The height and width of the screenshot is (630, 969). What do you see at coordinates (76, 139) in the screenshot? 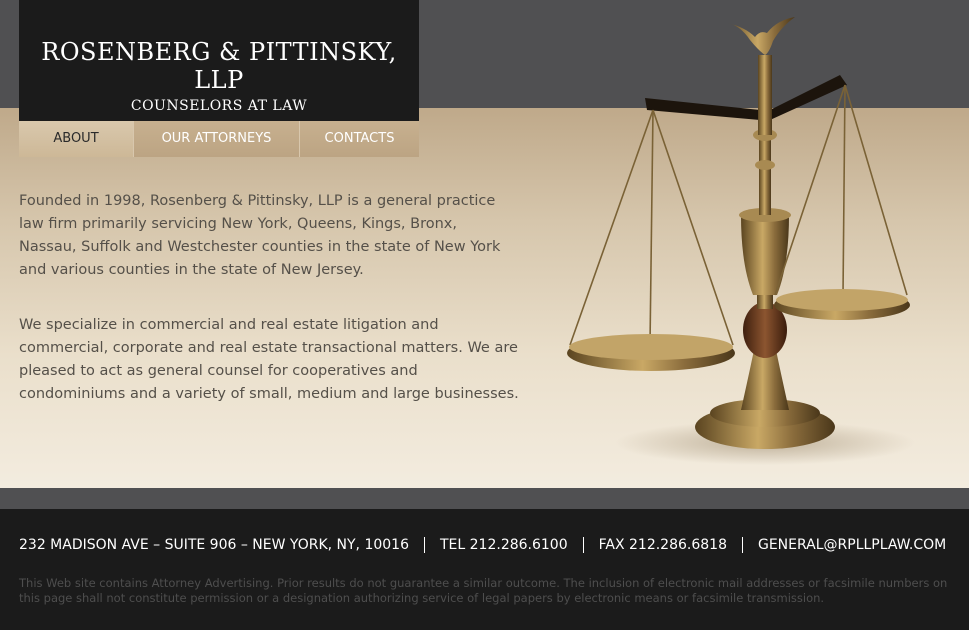
I see `nav-about: ABOUT` at bounding box center [76, 139].